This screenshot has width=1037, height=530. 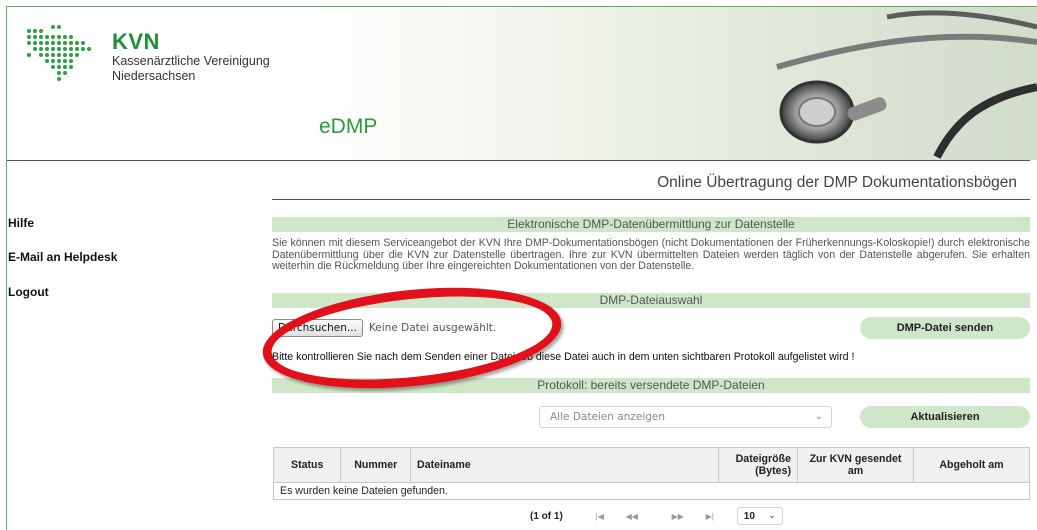 I want to click on column-header-dateigroesse: Dateigröße (Bytes), so click(x=758, y=465).